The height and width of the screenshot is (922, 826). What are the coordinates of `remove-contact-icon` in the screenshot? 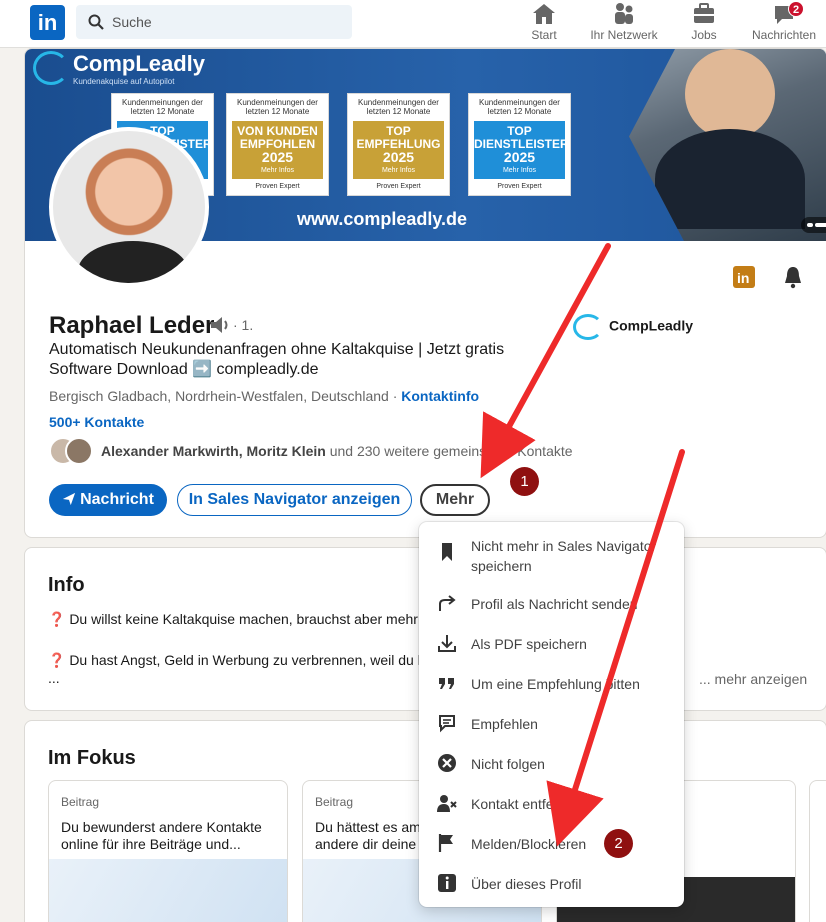 It's located at (447, 803).